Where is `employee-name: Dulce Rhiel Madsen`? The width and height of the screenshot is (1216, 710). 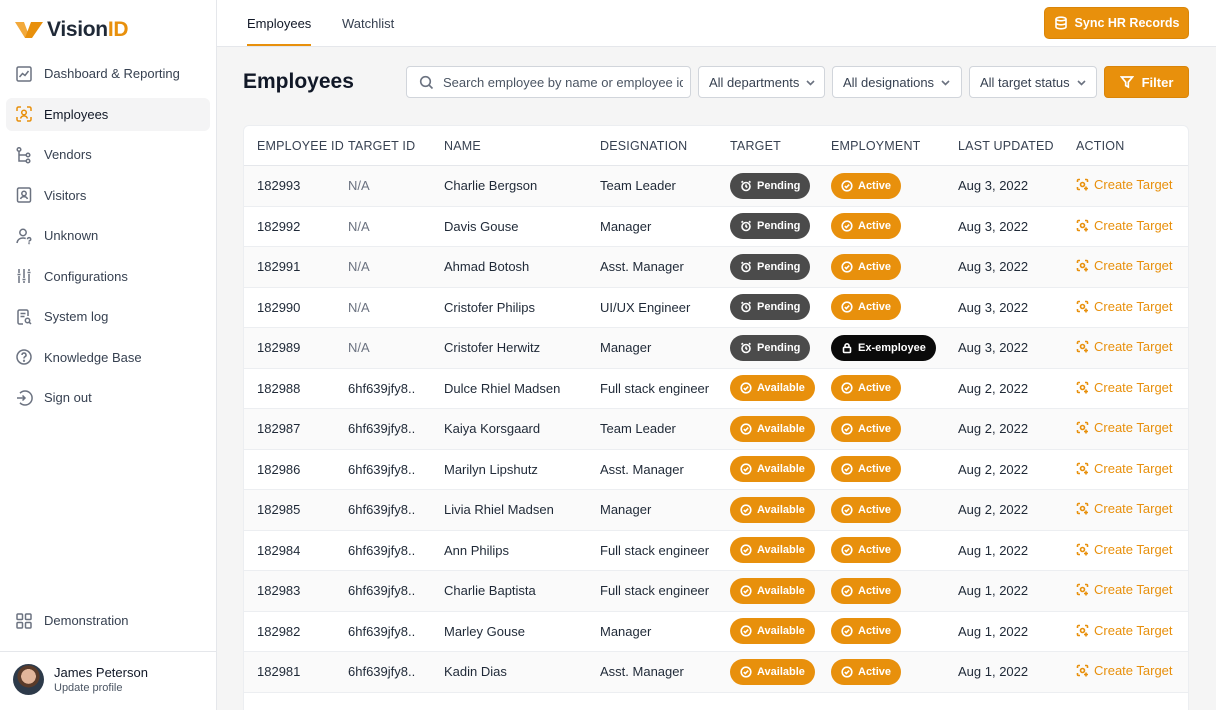
employee-name: Dulce Rhiel Madsen is located at coordinates (502, 388).